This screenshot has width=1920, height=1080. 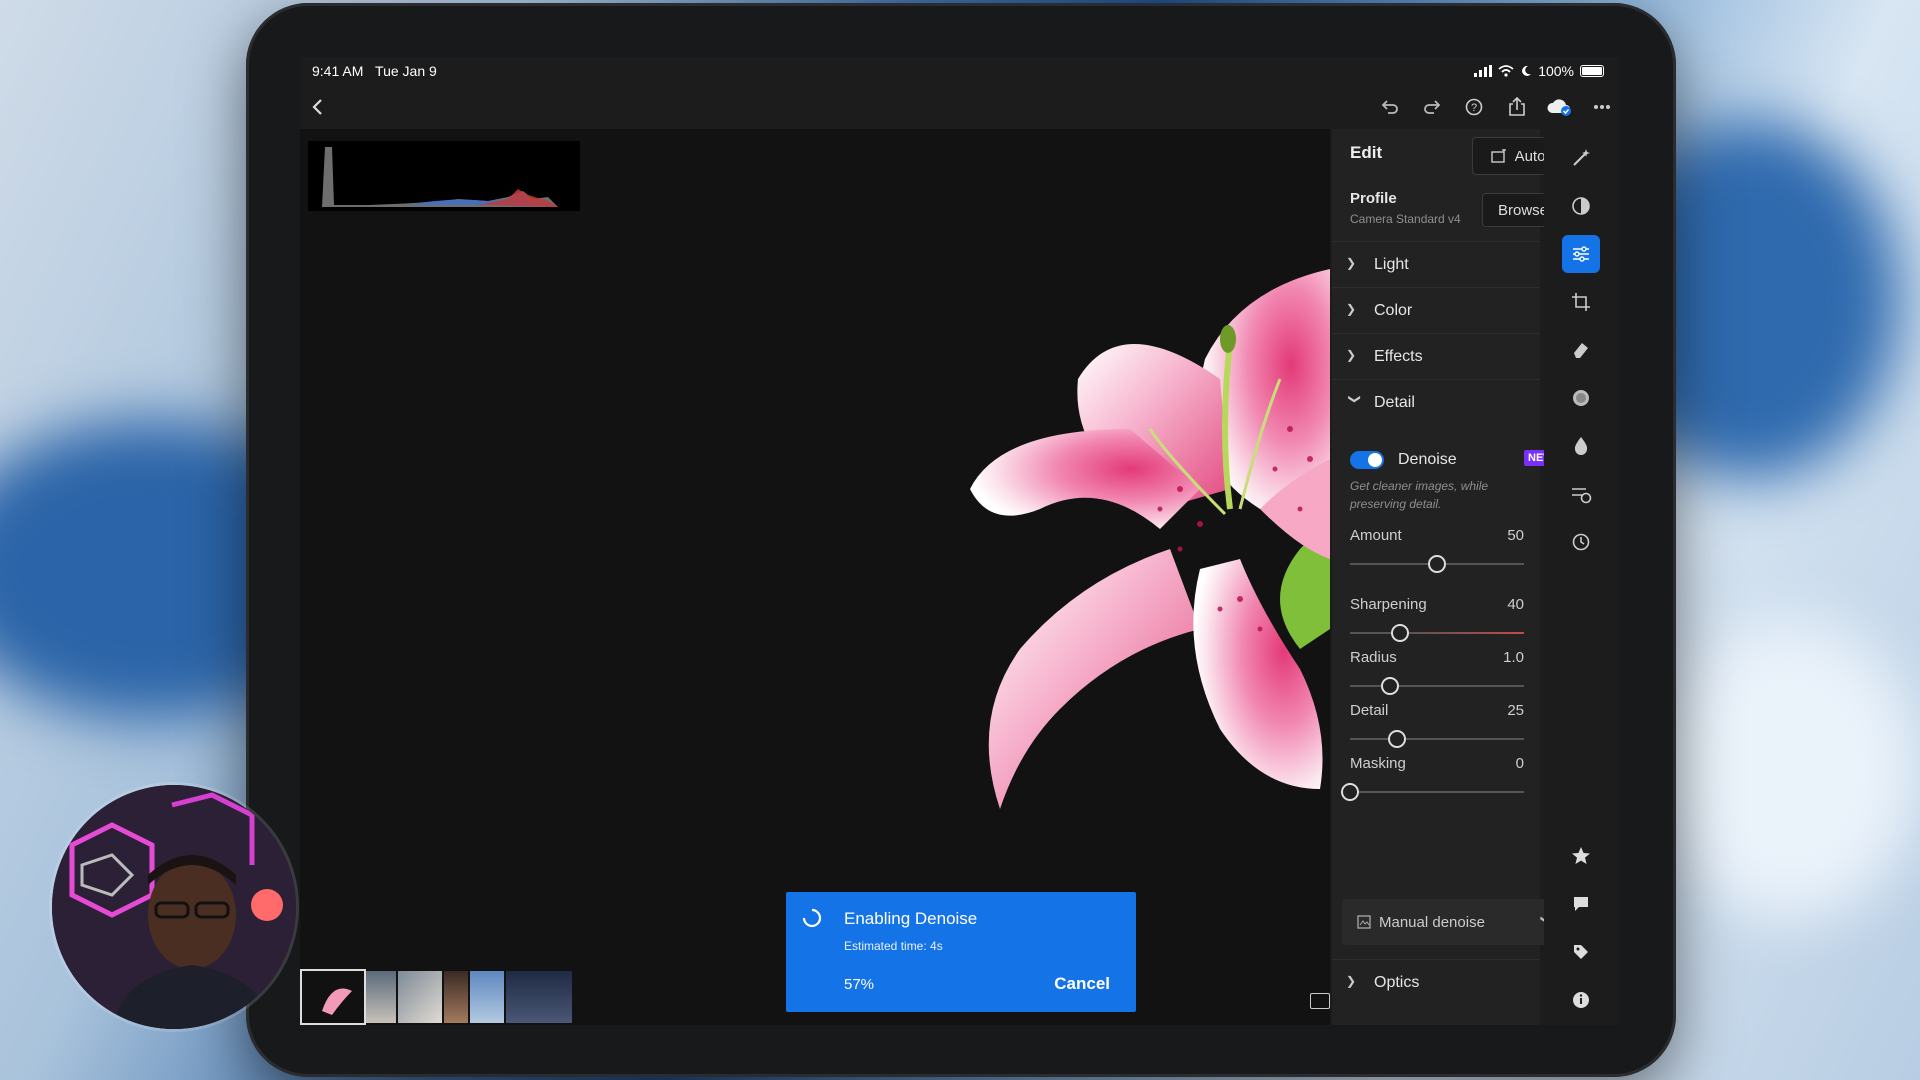 What do you see at coordinates (1427, 459) in the screenshot?
I see `denoise-label: Denoise` at bounding box center [1427, 459].